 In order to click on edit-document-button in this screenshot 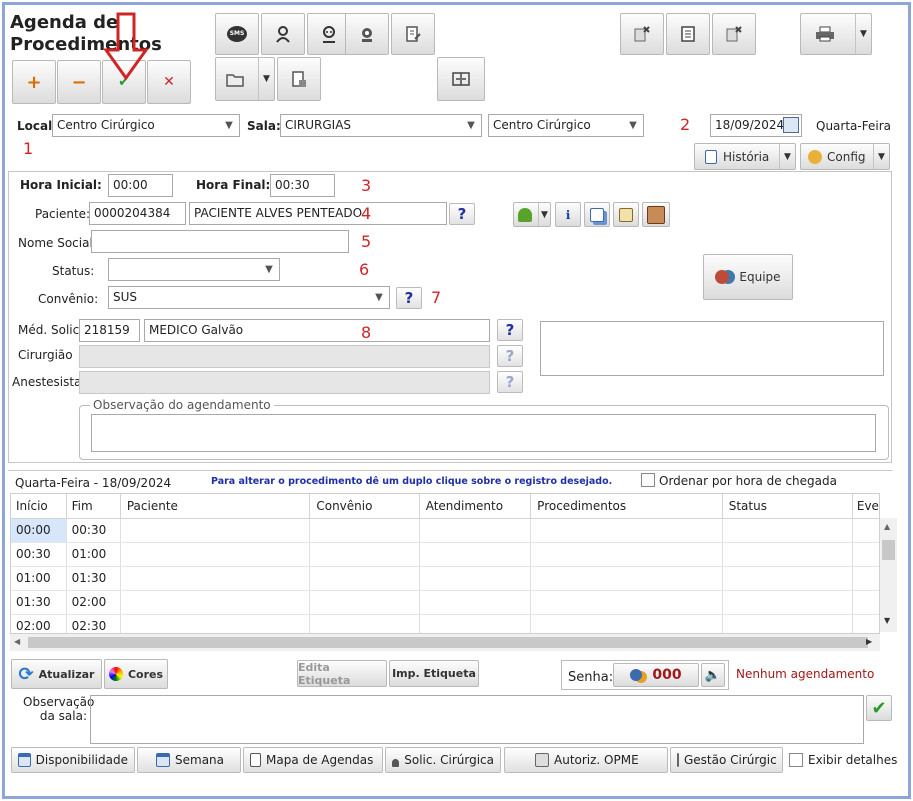, I will do `click(413, 34)`.